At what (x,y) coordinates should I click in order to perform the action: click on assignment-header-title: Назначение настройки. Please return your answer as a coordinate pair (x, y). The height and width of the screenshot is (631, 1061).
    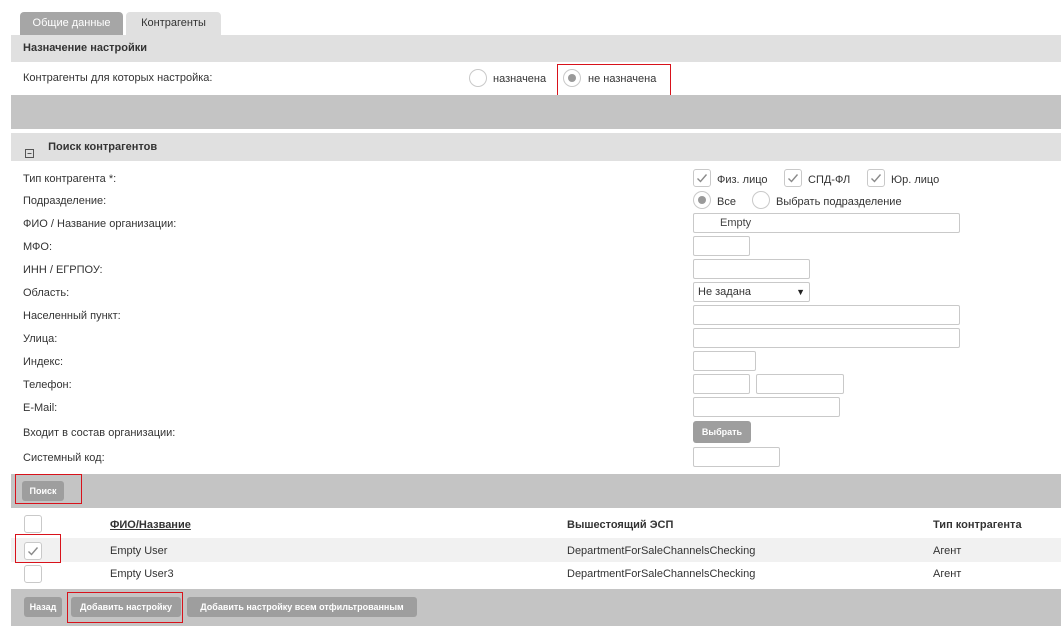
    Looking at the image, I should click on (85, 48).